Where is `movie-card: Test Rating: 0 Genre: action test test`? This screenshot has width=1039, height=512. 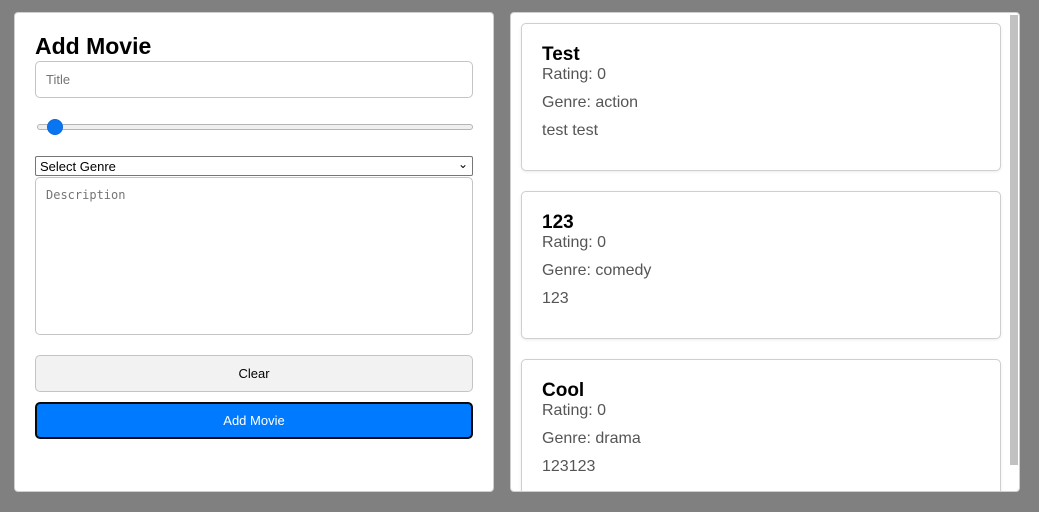
movie-card: Test Rating: 0 Genre: action test test is located at coordinates (761, 97).